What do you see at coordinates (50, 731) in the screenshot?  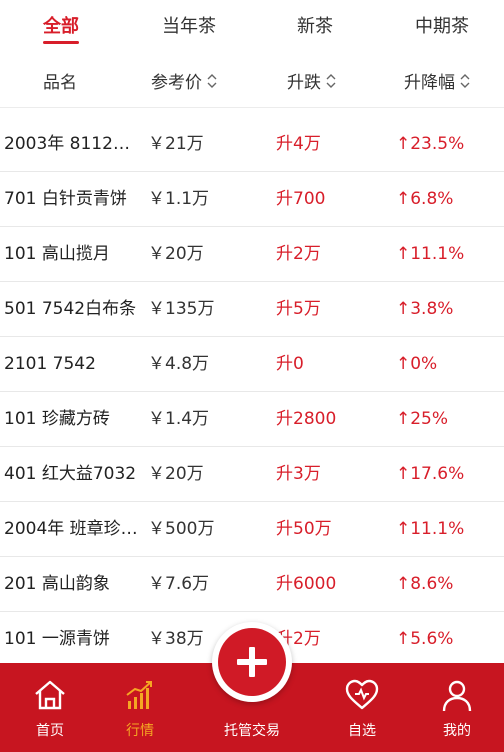 I see `nav-home-label: 首页` at bounding box center [50, 731].